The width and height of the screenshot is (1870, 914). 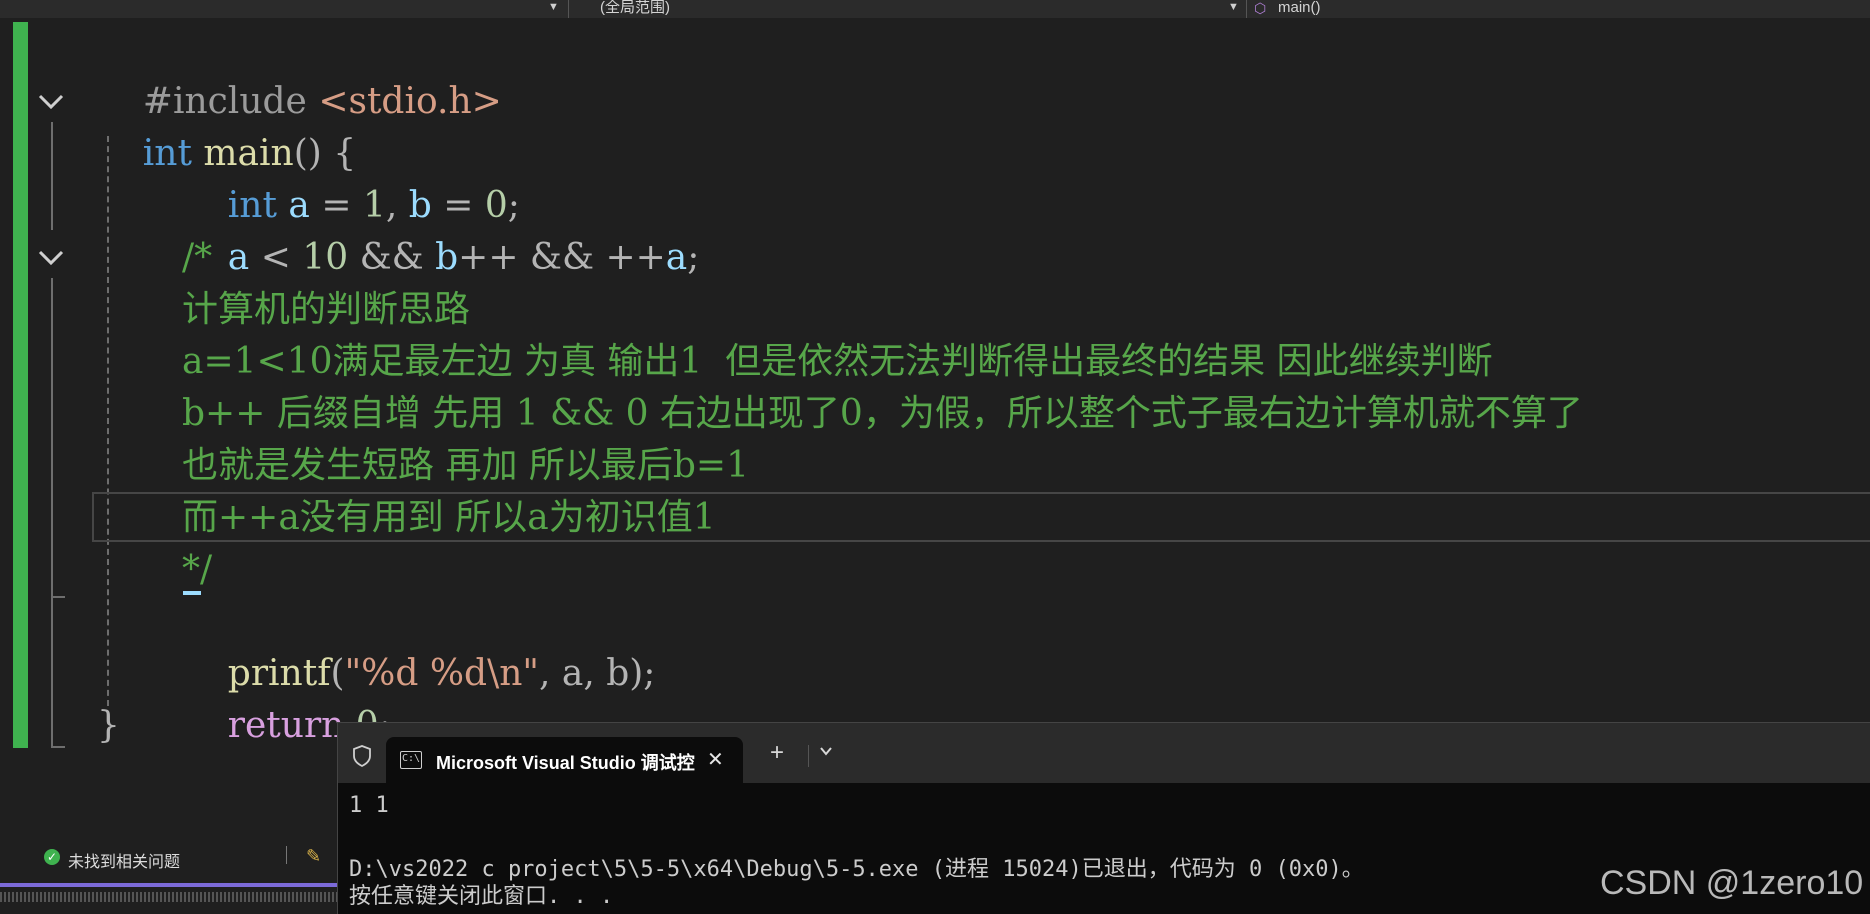 What do you see at coordinates (192, 593) in the screenshot?
I see `text-caret` at bounding box center [192, 593].